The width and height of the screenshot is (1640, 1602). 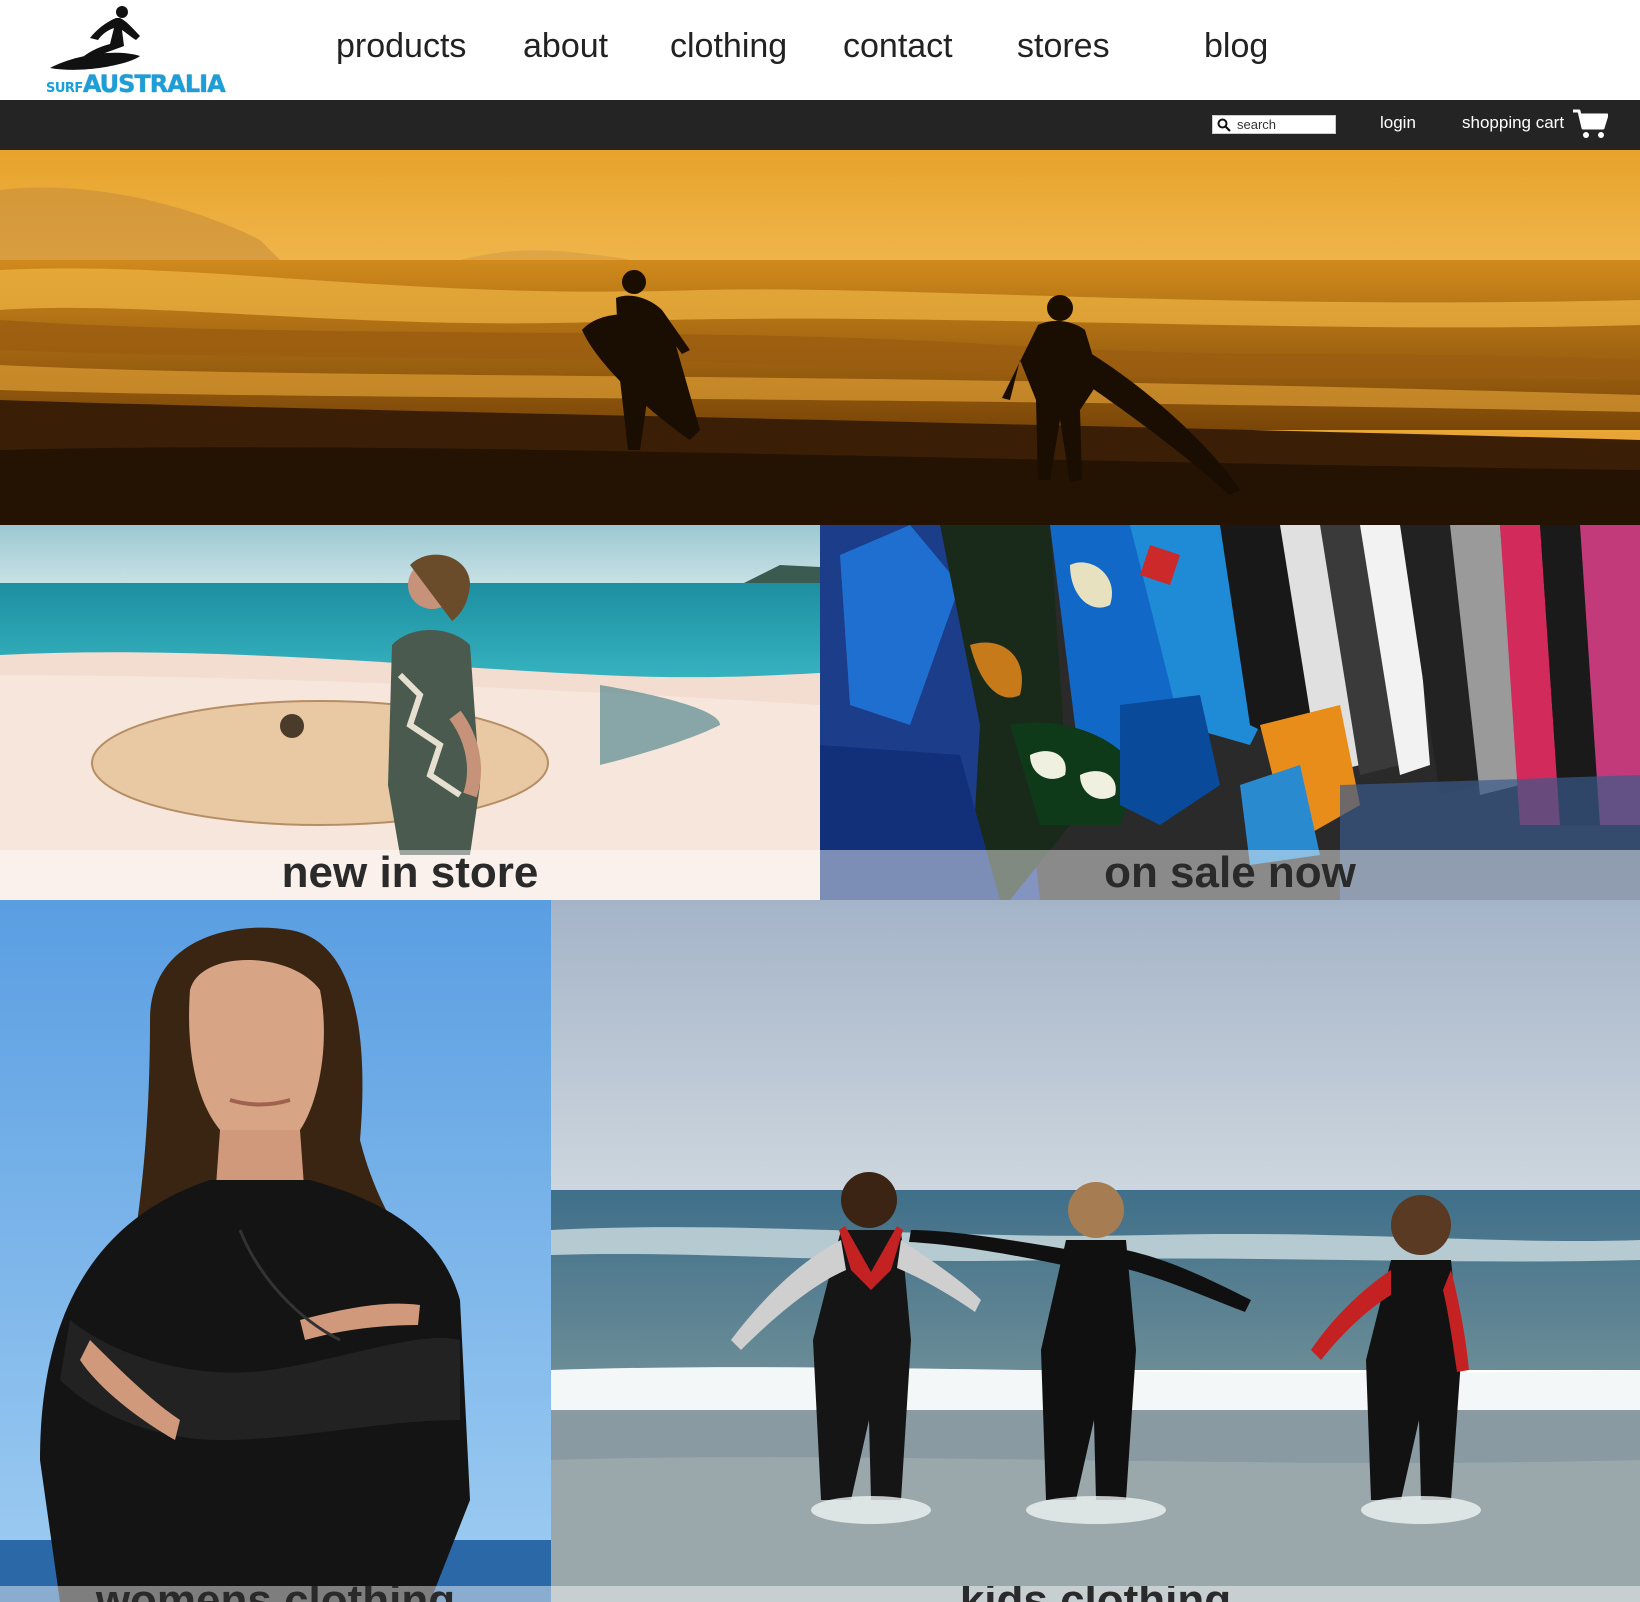 What do you see at coordinates (1095, 1594) in the screenshot?
I see `kids-clothing-label: kids clothing` at bounding box center [1095, 1594].